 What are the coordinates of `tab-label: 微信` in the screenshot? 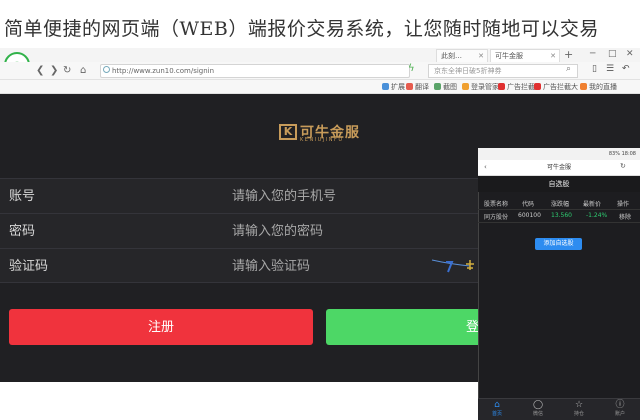 It's located at (537, 414).